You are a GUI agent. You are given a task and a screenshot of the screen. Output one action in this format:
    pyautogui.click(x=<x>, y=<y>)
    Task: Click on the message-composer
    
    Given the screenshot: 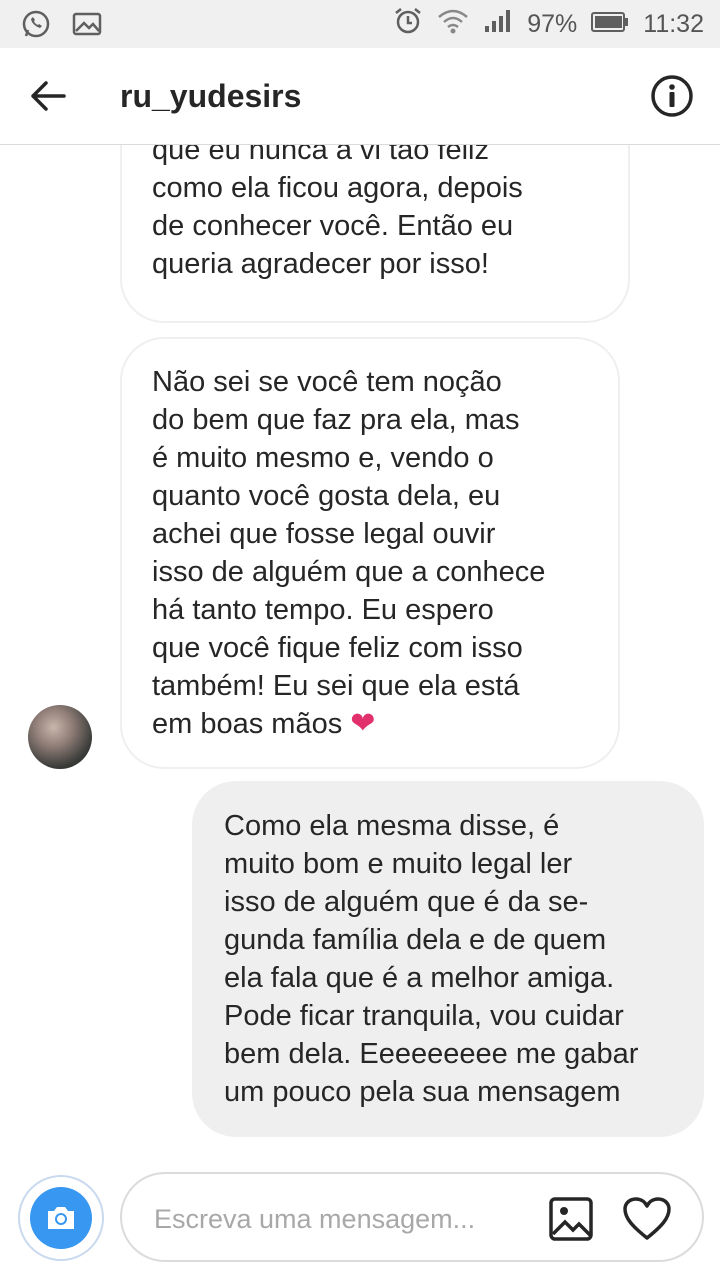 What is the action you would take?
    pyautogui.click(x=412, y=1217)
    